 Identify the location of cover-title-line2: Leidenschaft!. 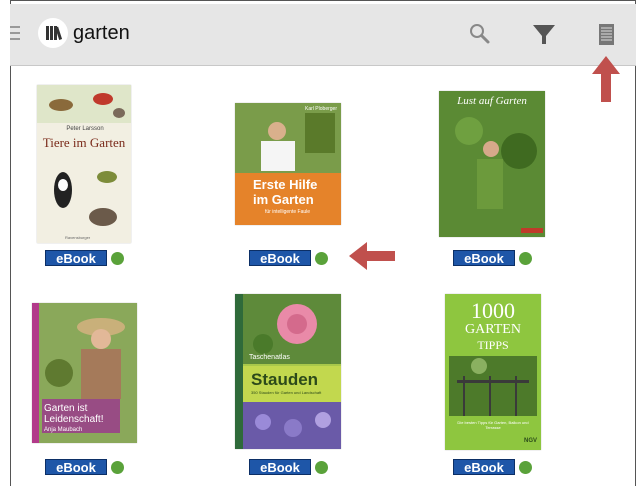
(74, 419).